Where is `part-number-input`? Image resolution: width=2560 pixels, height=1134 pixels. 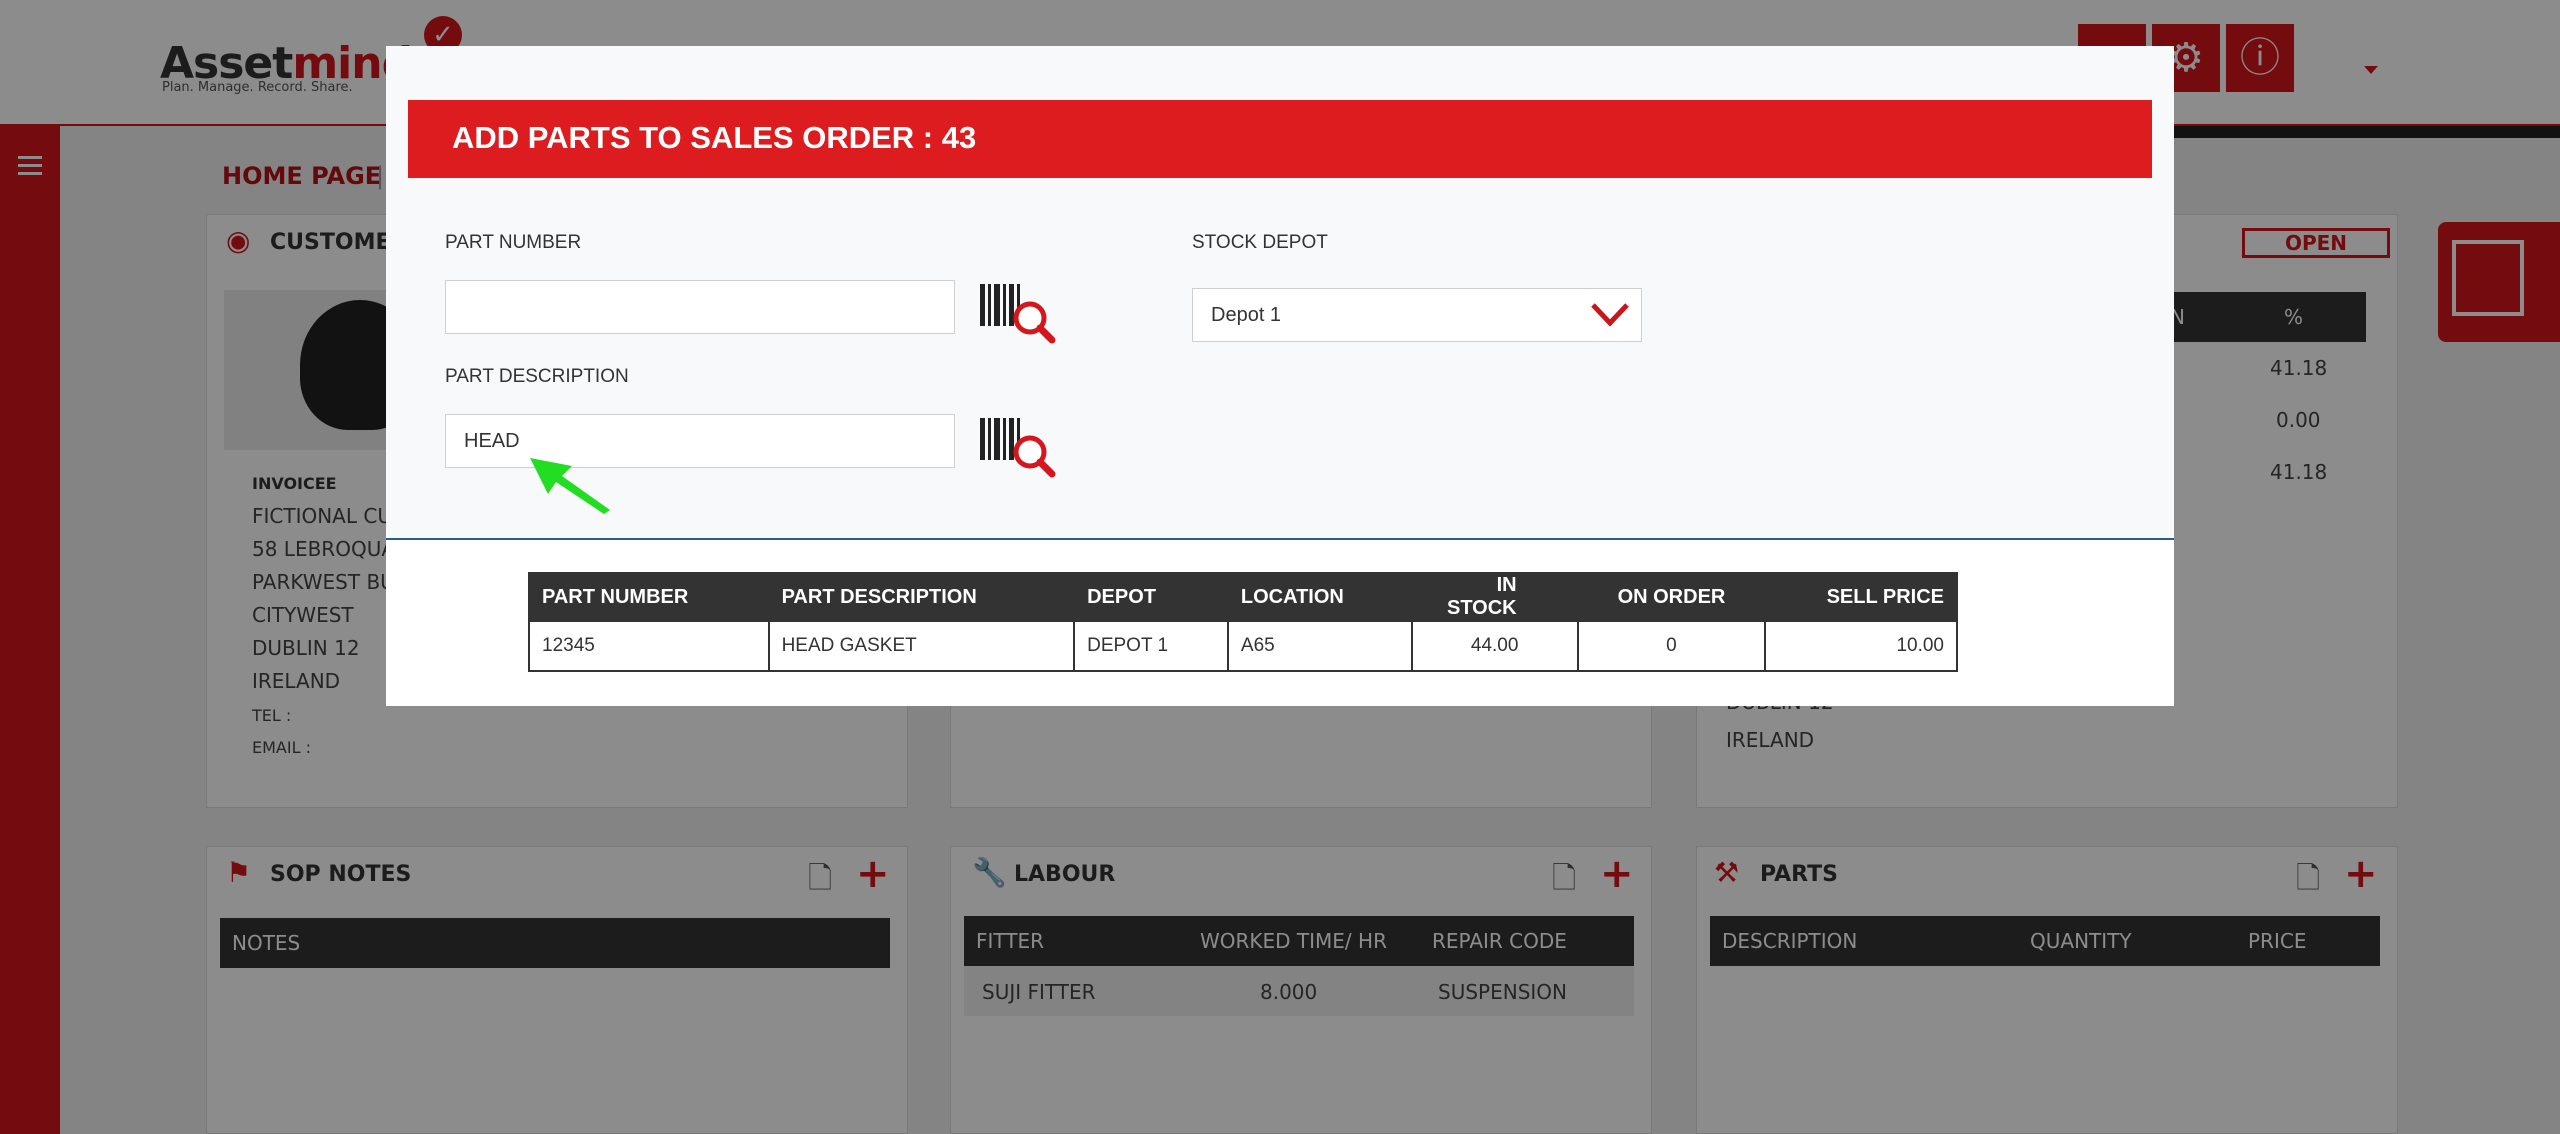
part-number-input is located at coordinates (700, 307).